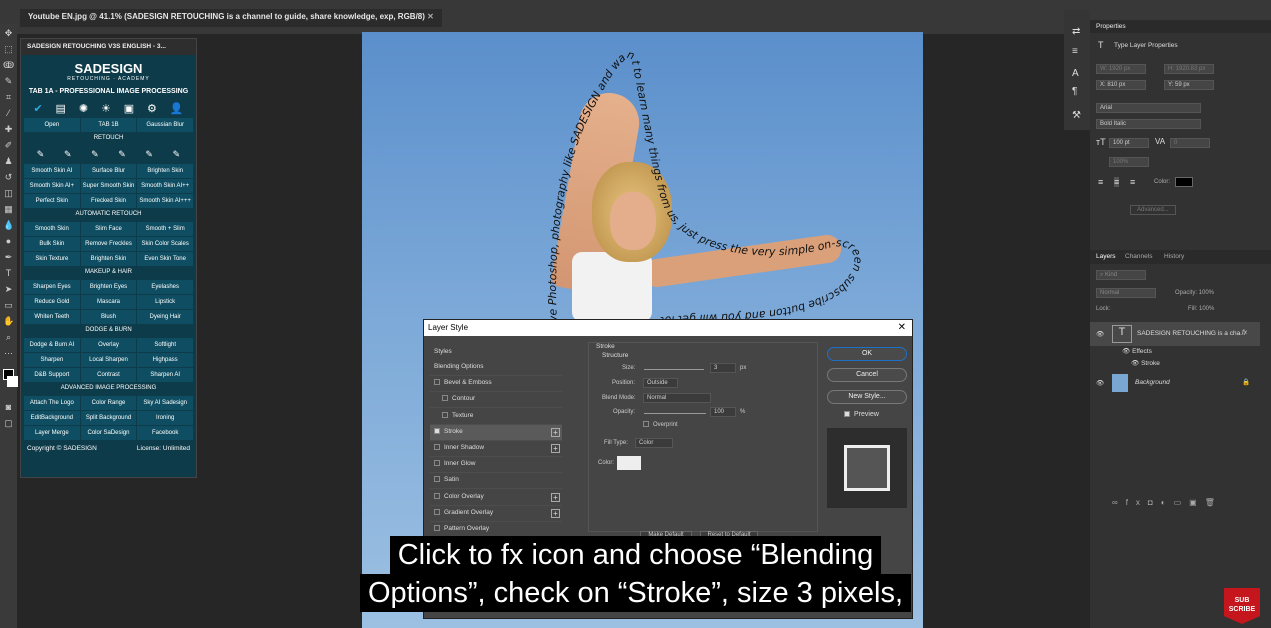  Describe the element at coordinates (902, 327) in the screenshot. I see `close-icon: ✕` at that location.